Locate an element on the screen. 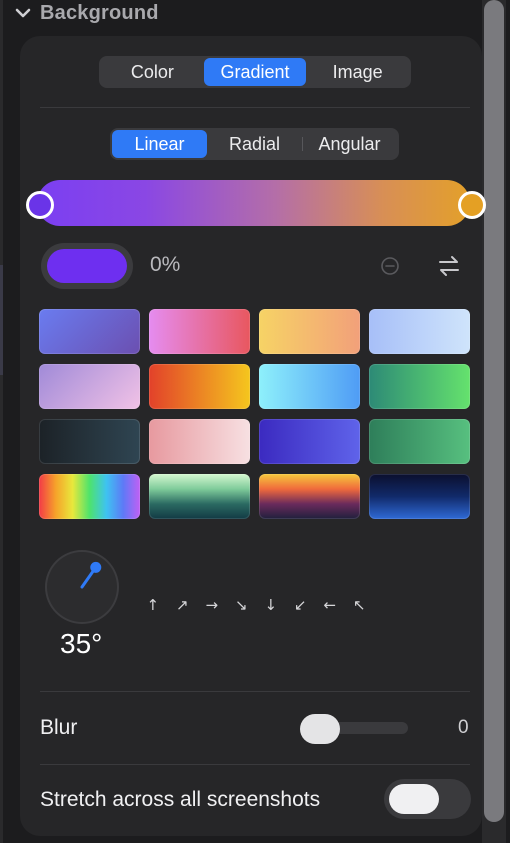 The width and height of the screenshot is (510, 843). gradient-stop-end is located at coordinates (472, 205).